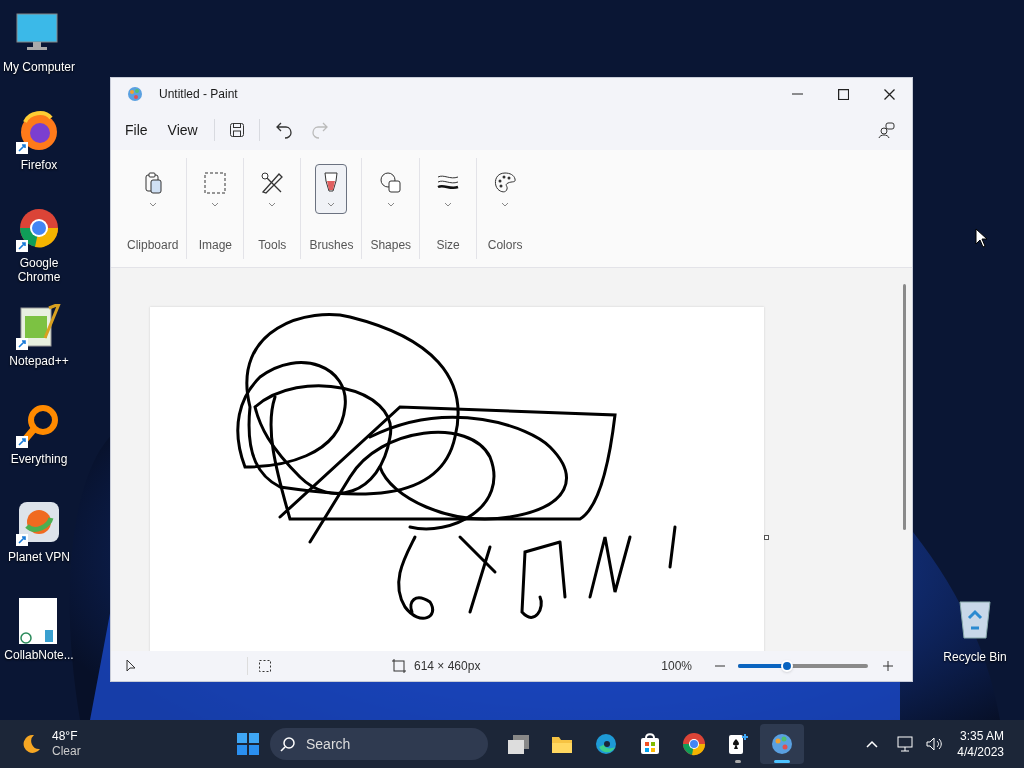  Describe the element at coordinates (39, 67) in the screenshot. I see `desktop-icon-label: My Computer` at that location.